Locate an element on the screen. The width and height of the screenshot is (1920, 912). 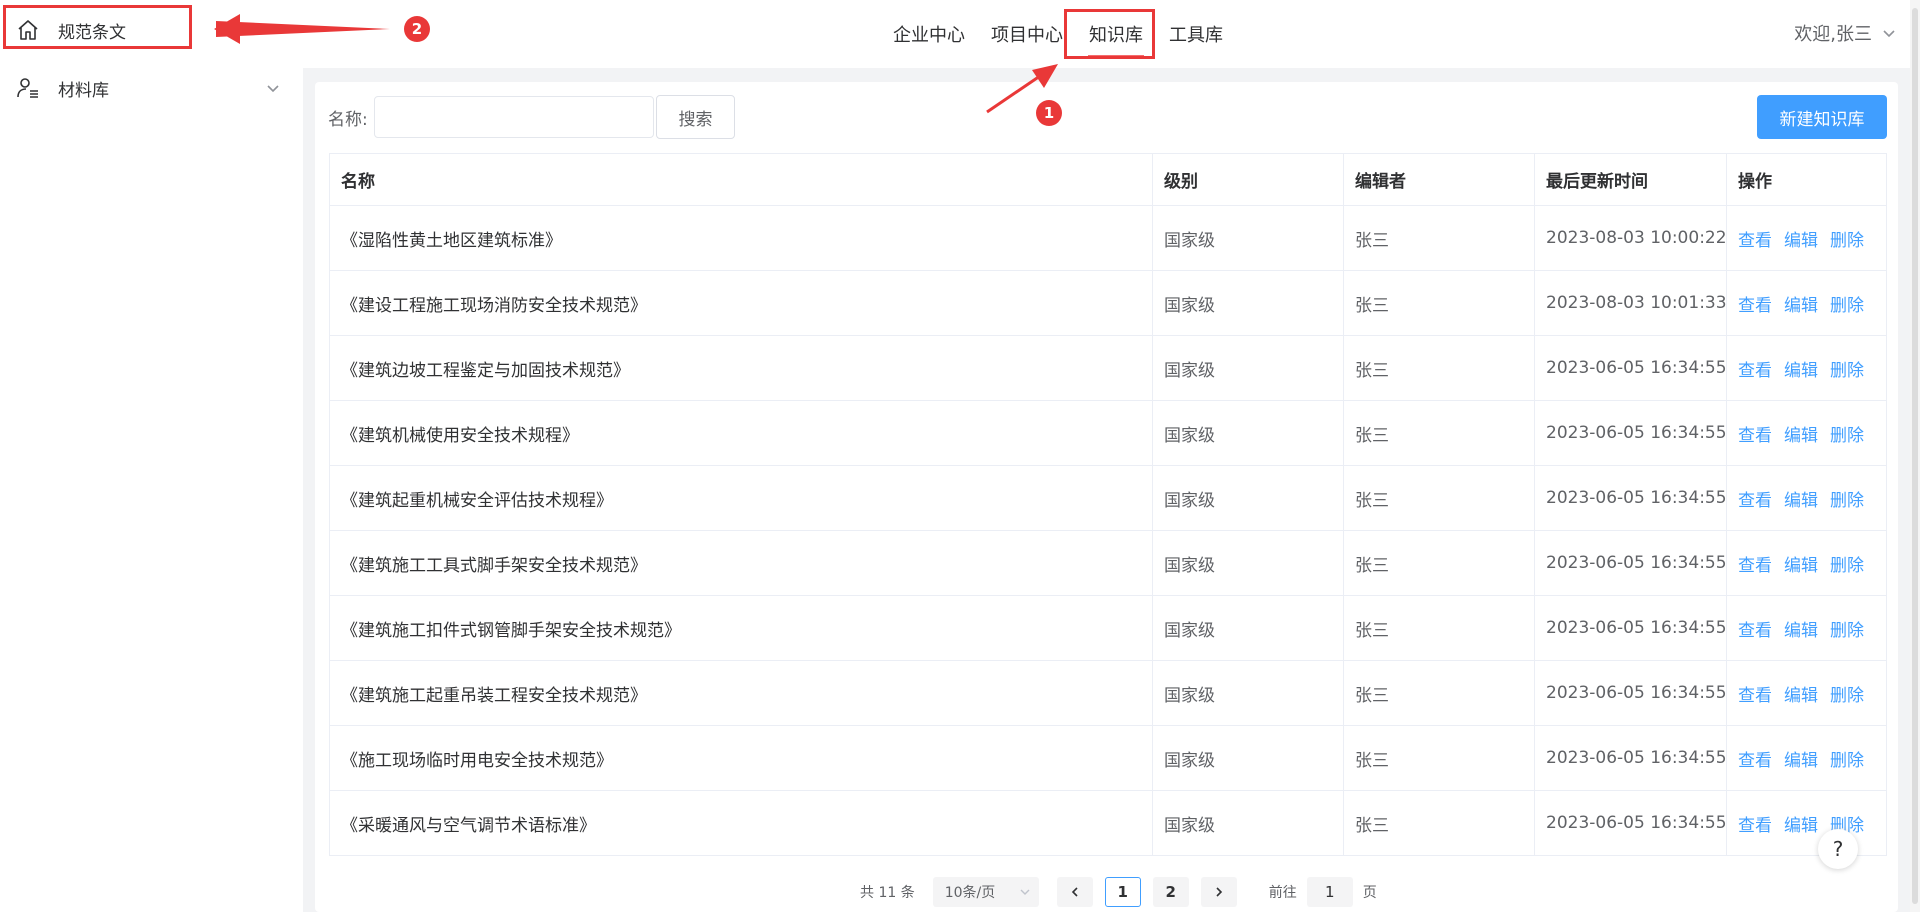
new-knowledge-base-button: 新建知识库 is located at coordinates (1822, 117).